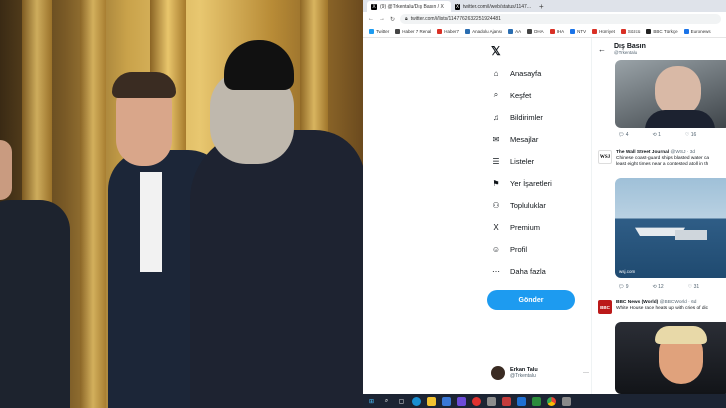 This screenshot has width=726, height=408. What do you see at coordinates (626, 52) in the screenshot?
I see `list-owner-handle: @Trkentalu` at bounding box center [626, 52].